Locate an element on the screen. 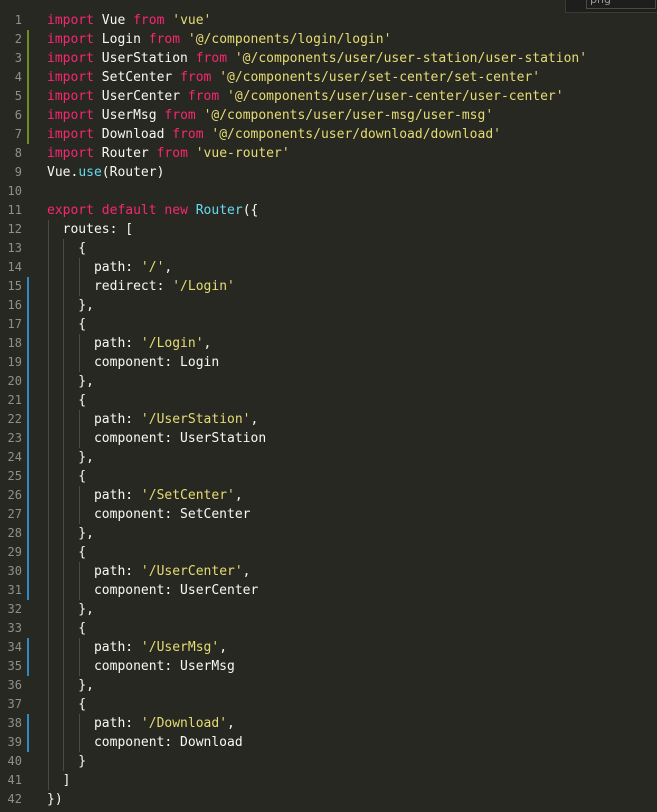  keyword-token: new is located at coordinates (176, 210).